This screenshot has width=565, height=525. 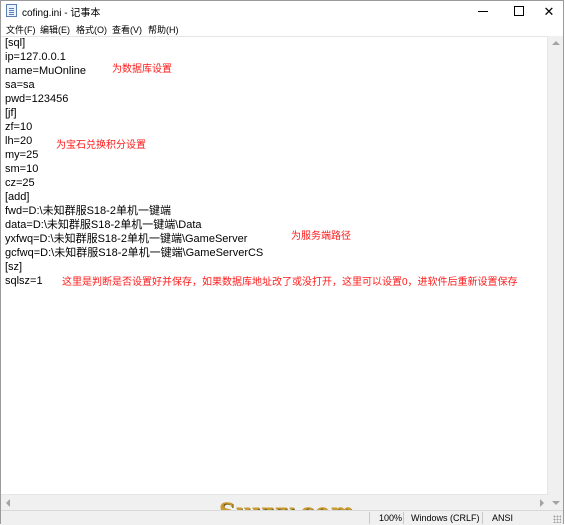 What do you see at coordinates (503, 518) in the screenshot?
I see `status-encoding: ANSI` at bounding box center [503, 518].